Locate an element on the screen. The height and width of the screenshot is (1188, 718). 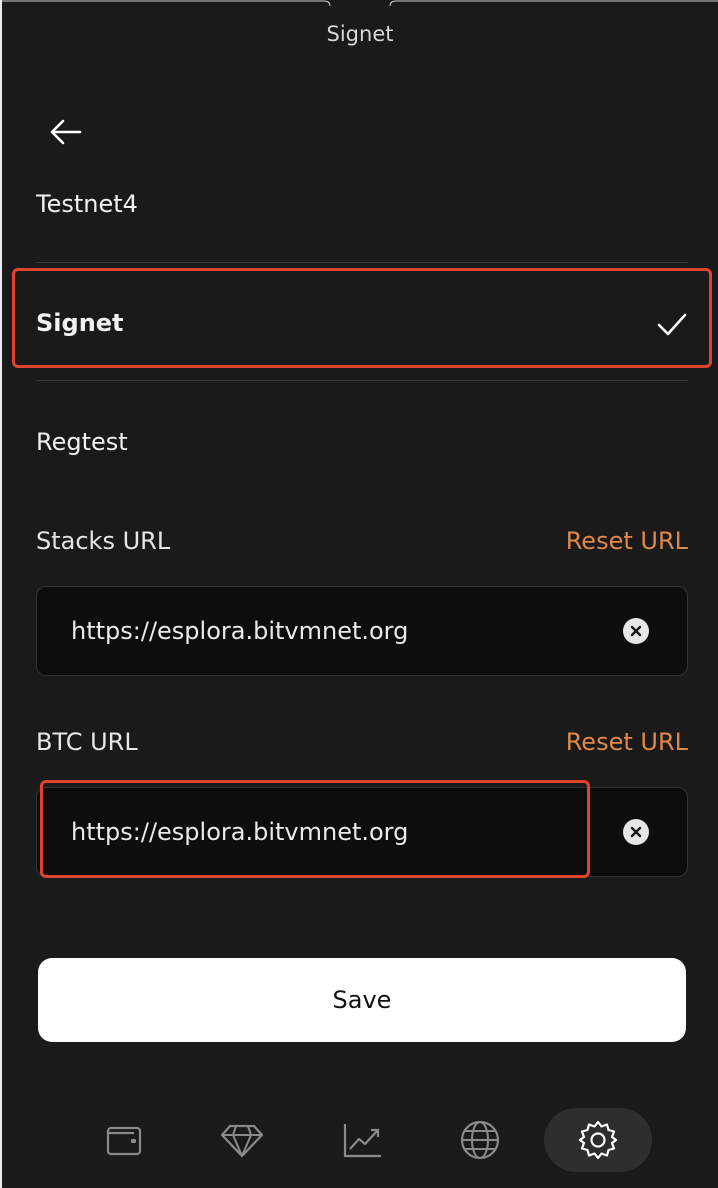
network-option-label: Signet is located at coordinates (80, 323).